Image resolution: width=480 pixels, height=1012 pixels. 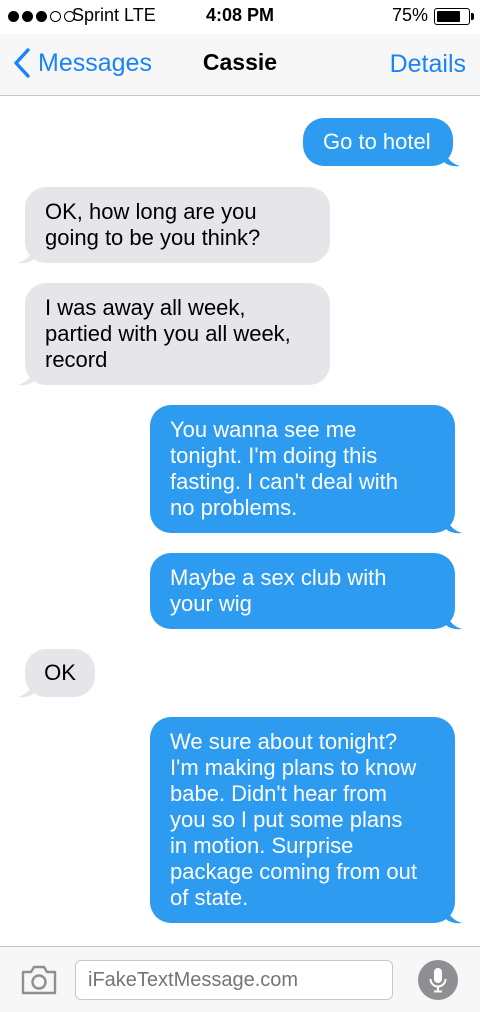 What do you see at coordinates (278, 577) in the screenshot?
I see `message-text-line: Maybe a sex club with` at bounding box center [278, 577].